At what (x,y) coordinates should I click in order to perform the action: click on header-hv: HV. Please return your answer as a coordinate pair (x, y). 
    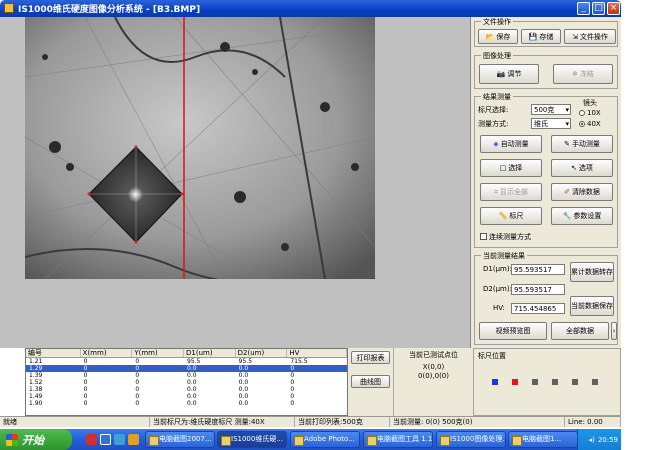
    Looking at the image, I should click on (317, 353).